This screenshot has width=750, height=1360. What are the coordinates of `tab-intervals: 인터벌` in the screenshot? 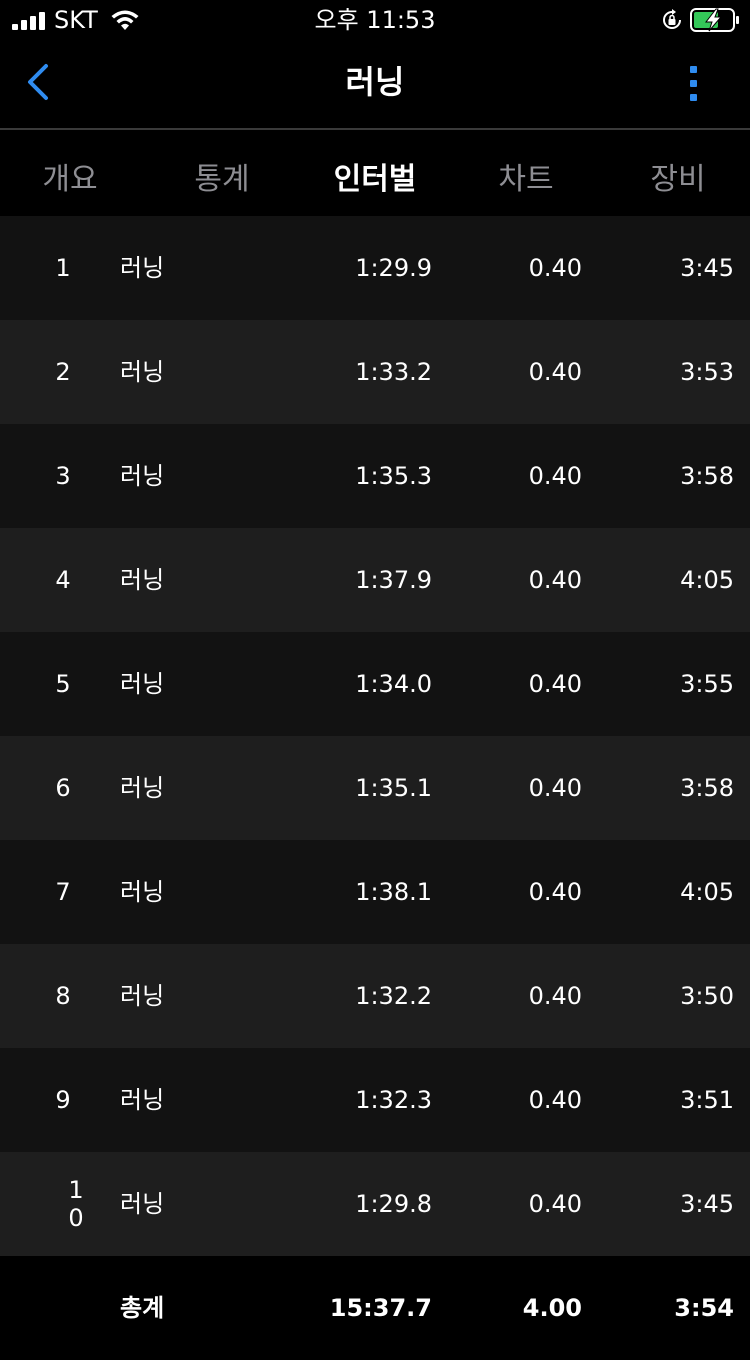 It's located at (375, 180).